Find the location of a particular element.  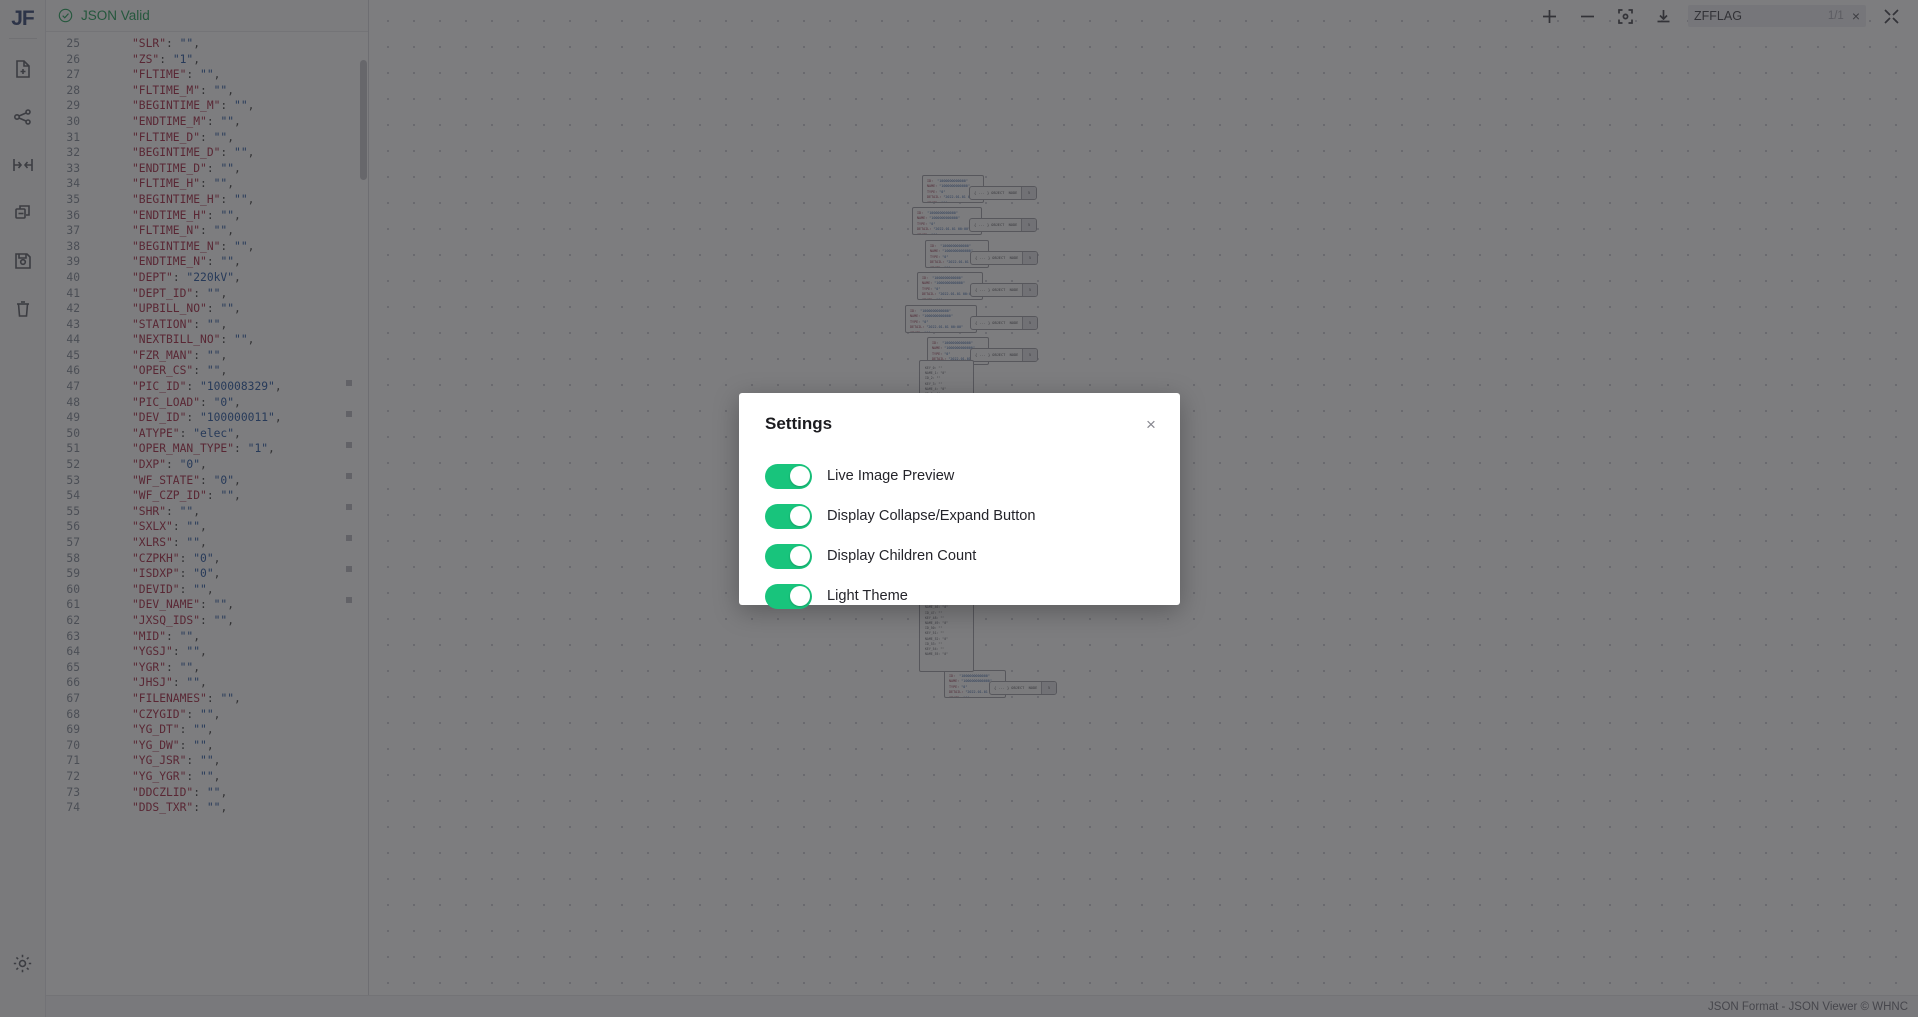

settings-option-row: Live Image Preview is located at coordinates (959, 476).